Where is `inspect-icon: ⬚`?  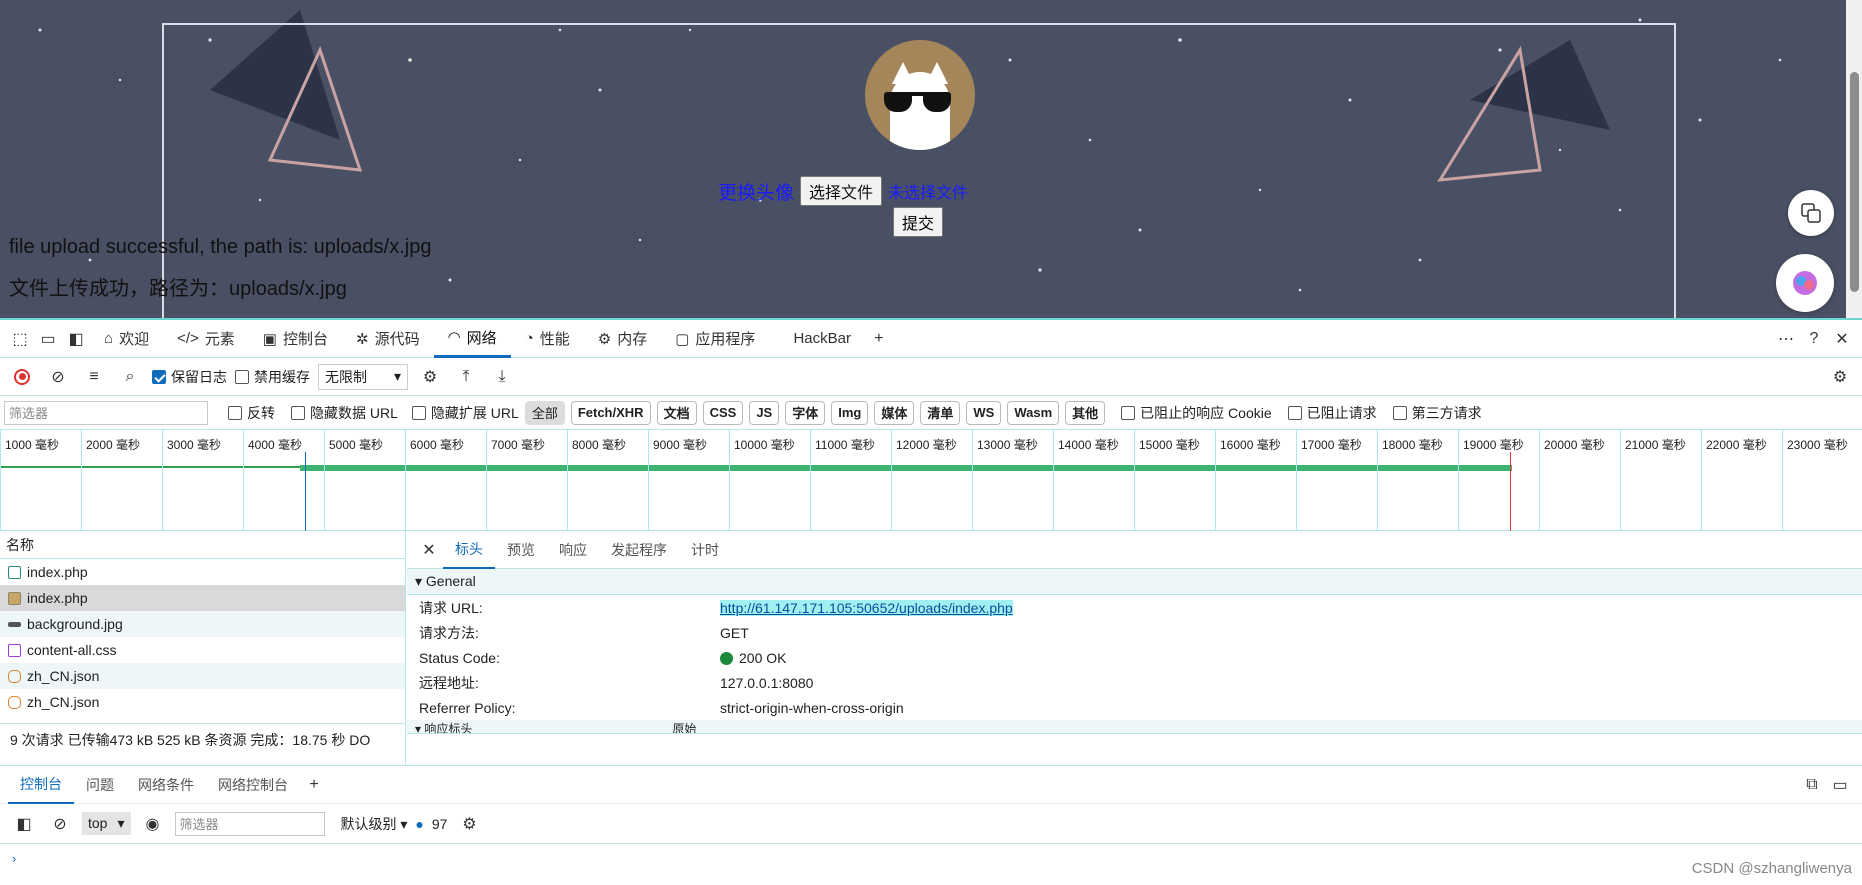 inspect-icon: ⬚ is located at coordinates (20, 339).